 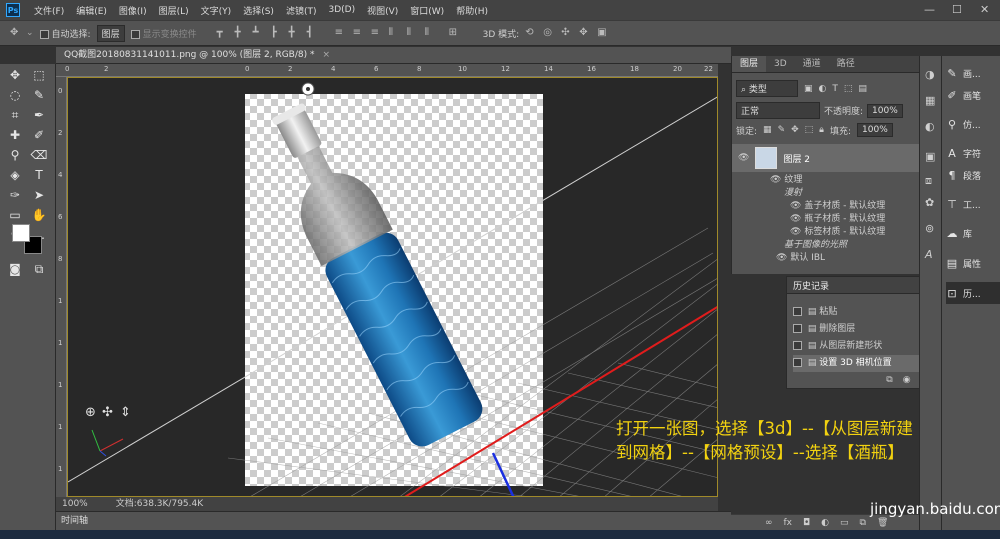 I want to click on dock-brush: ✐ 画笔, so click(x=973, y=95).